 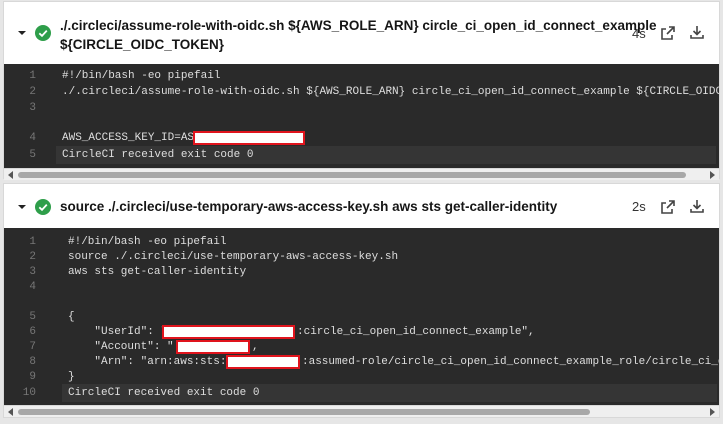 What do you see at coordinates (39, 317) in the screenshot?
I see `log-line: 5{` at bounding box center [39, 317].